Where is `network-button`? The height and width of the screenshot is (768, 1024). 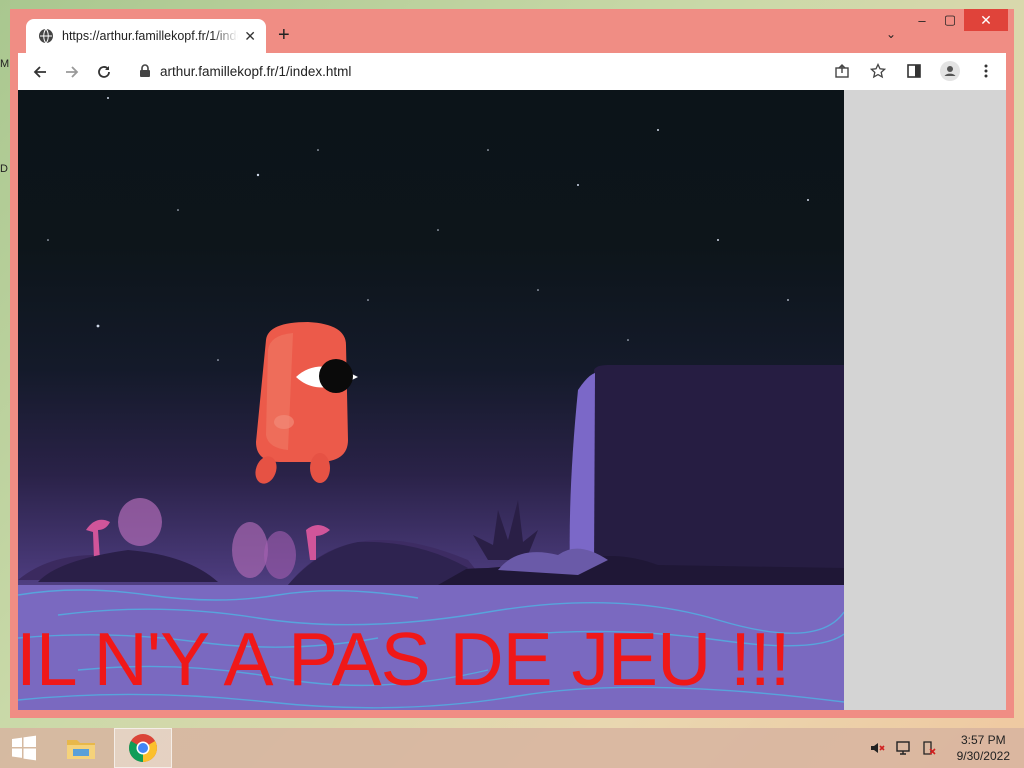 network-button is located at coordinates (903, 748).